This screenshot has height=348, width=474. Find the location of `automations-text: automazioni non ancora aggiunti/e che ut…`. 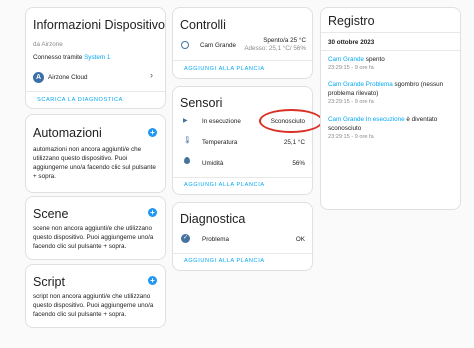

automations-text: automazioni non ancora aggiunti/e che ut… is located at coordinates (94, 163).